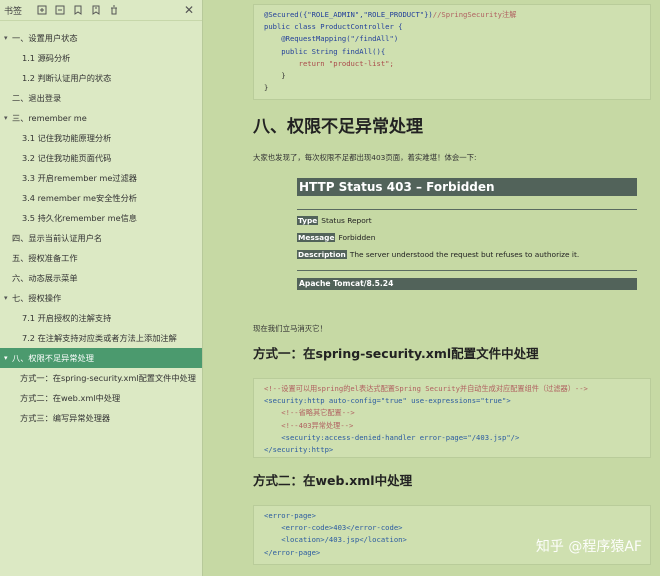  Describe the element at coordinates (346, 220) in the screenshot. I see `error-type-value: Status Report` at that location.